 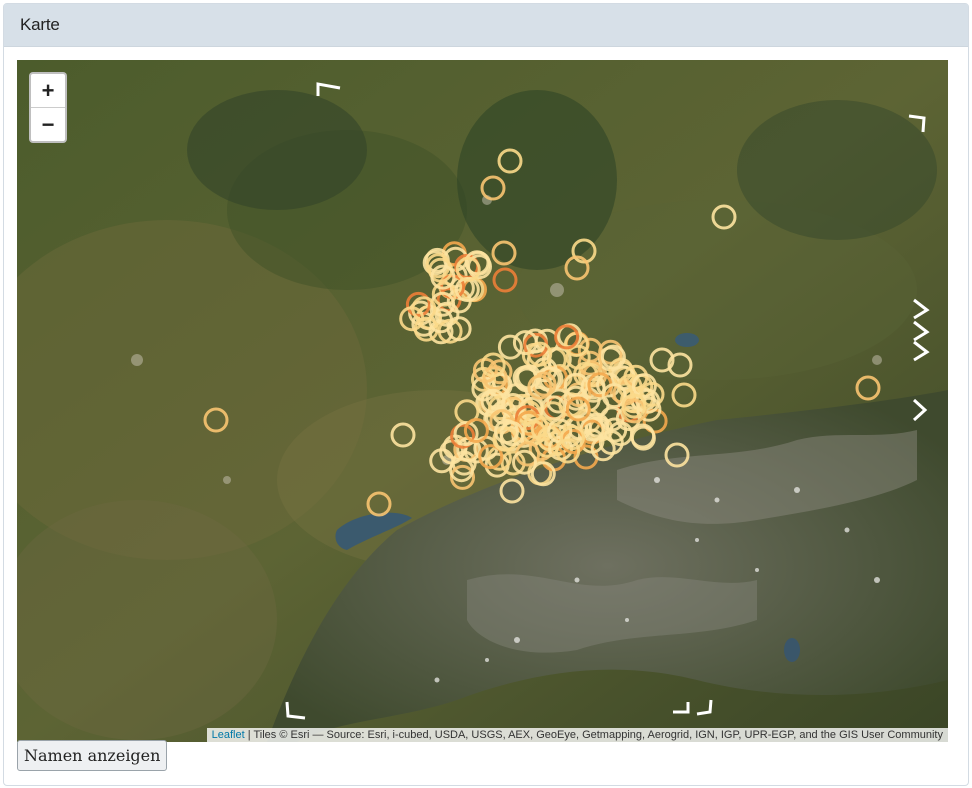 I want to click on zoom-in-button: +, so click(x=48, y=90).